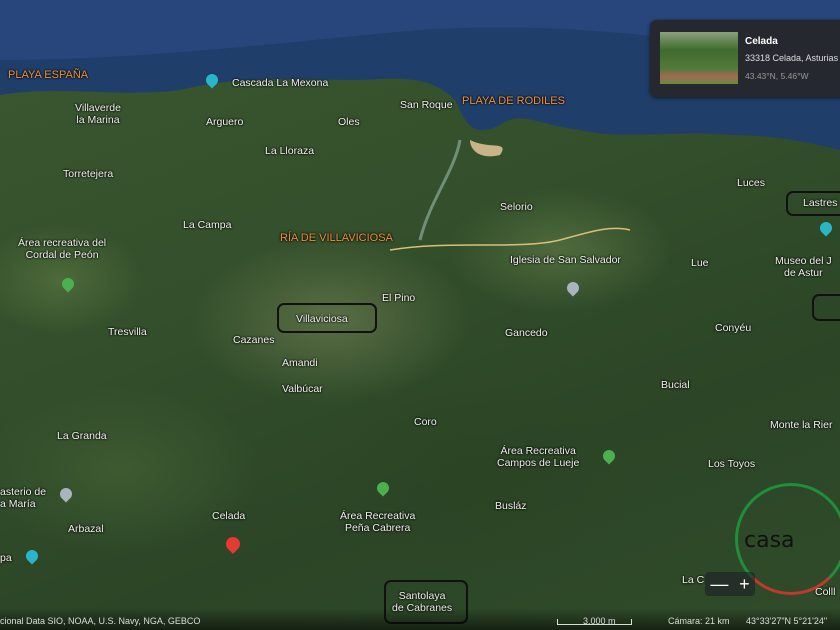  What do you see at coordinates (289, 151) in the screenshot?
I see `place-label: La Lloraza` at bounding box center [289, 151].